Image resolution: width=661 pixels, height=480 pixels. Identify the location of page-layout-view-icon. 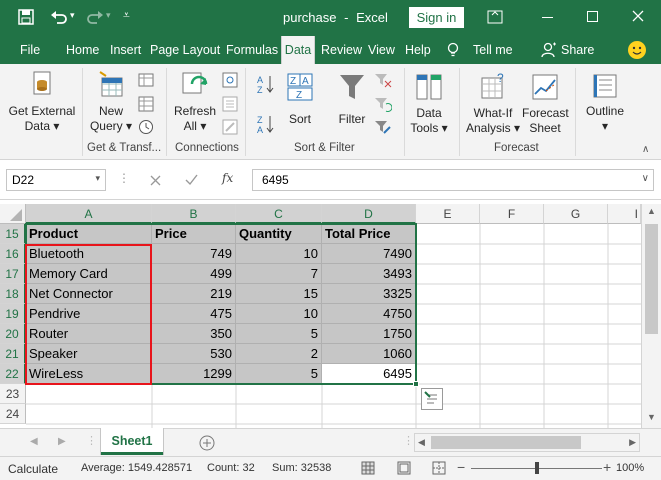
(404, 468).